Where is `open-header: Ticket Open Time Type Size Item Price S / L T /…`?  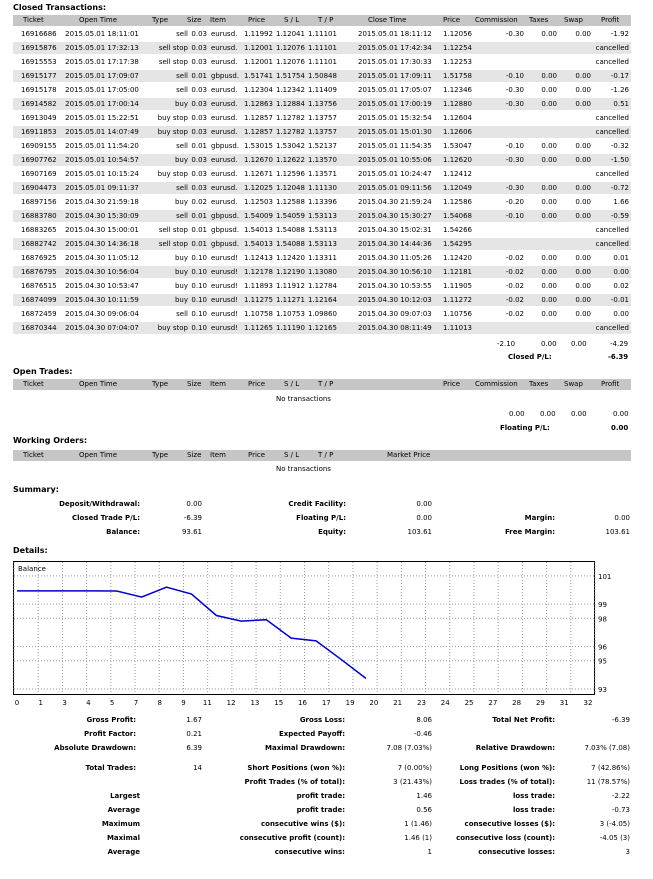
open-header: Ticket Open Time Type Size Item Price S / L T /… is located at coordinates (322, 384).